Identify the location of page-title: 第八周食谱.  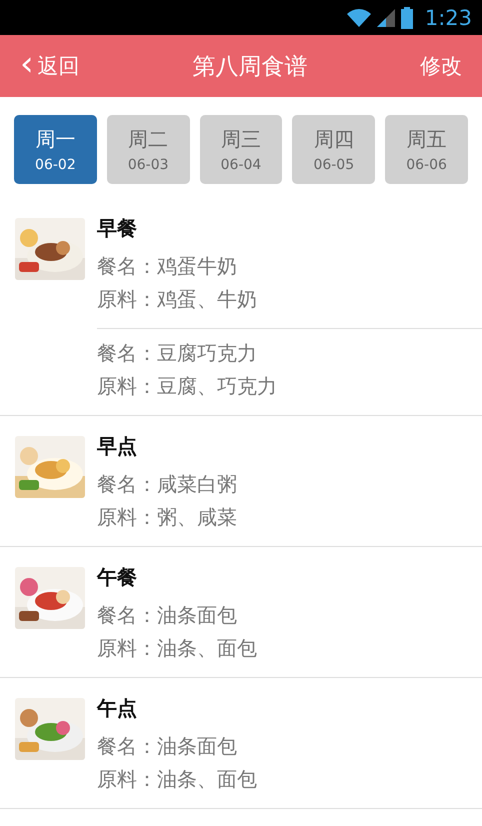
(250, 67).